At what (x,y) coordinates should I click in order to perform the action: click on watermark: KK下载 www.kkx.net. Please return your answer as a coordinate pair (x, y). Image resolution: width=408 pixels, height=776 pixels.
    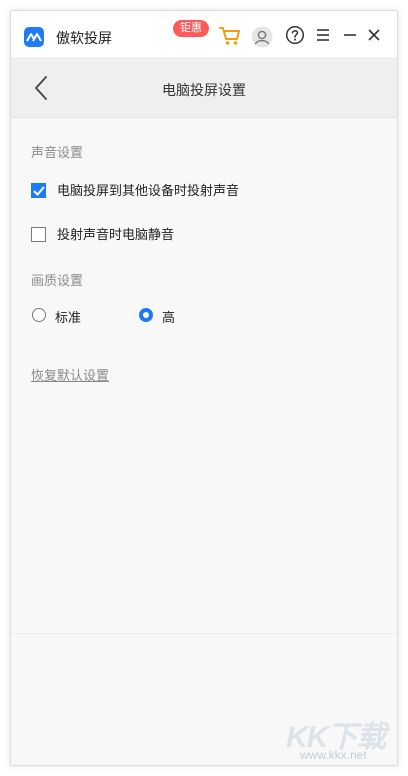
    Looking at the image, I should click on (336, 737).